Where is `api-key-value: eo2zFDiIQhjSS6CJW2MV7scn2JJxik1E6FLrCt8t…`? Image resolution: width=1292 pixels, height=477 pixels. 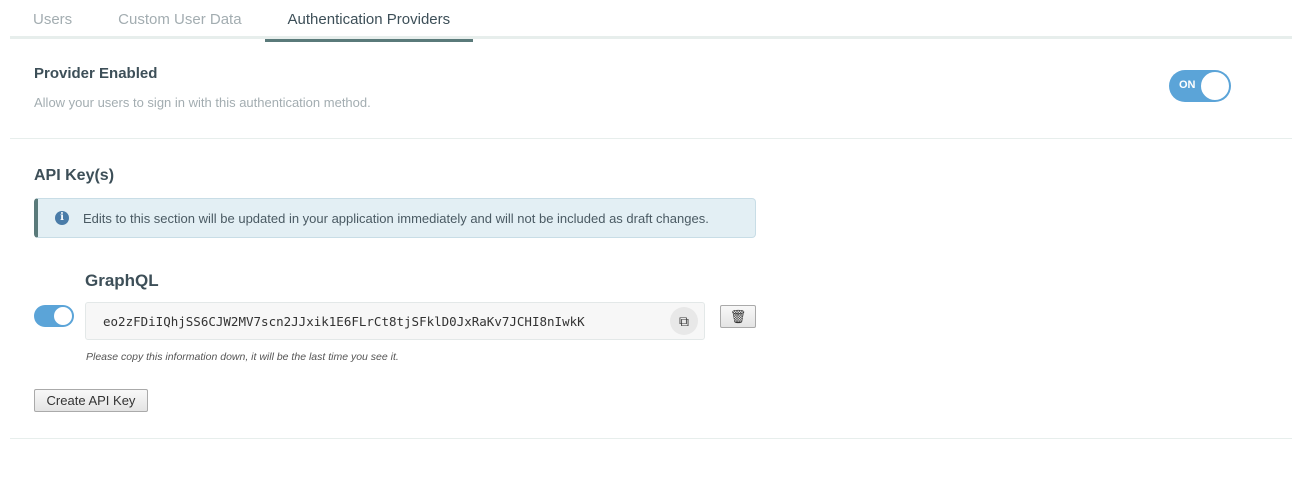
api-key-value: eo2zFDiIQhjSS6CJW2MV7scn2JJxik1E6FLrCt8t… is located at coordinates (344, 321).